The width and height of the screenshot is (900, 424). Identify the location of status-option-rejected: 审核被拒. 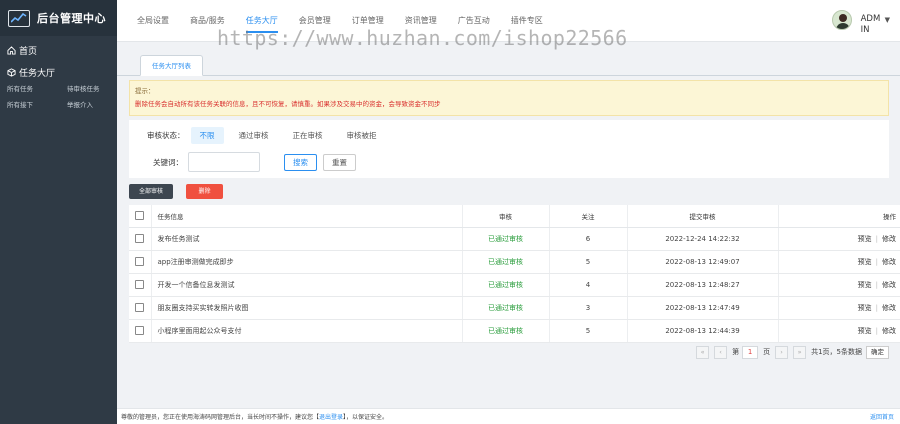
(362, 135).